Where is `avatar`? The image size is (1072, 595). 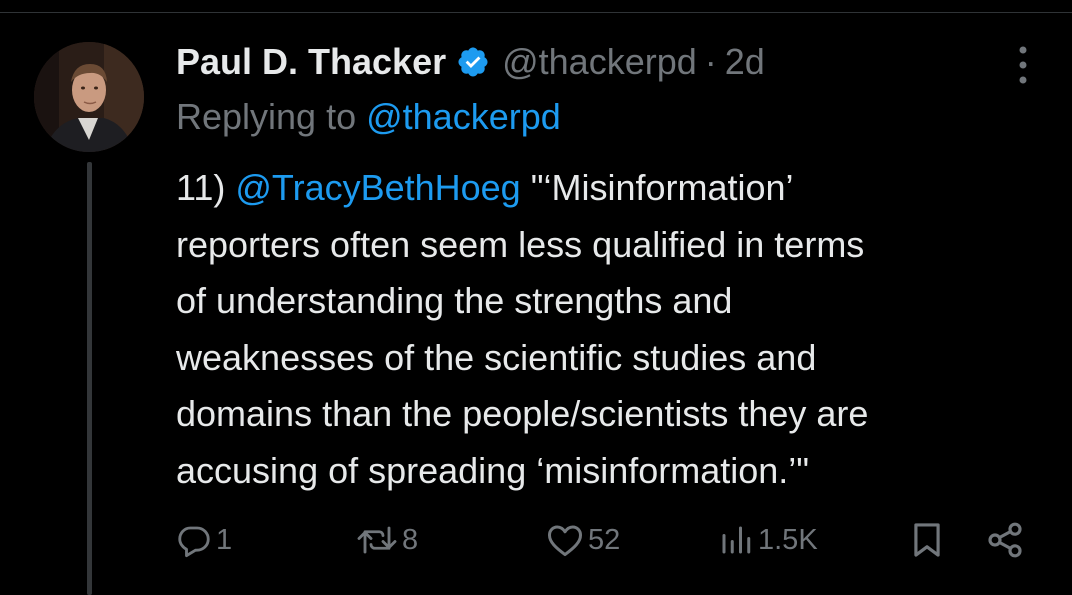 avatar is located at coordinates (89, 97).